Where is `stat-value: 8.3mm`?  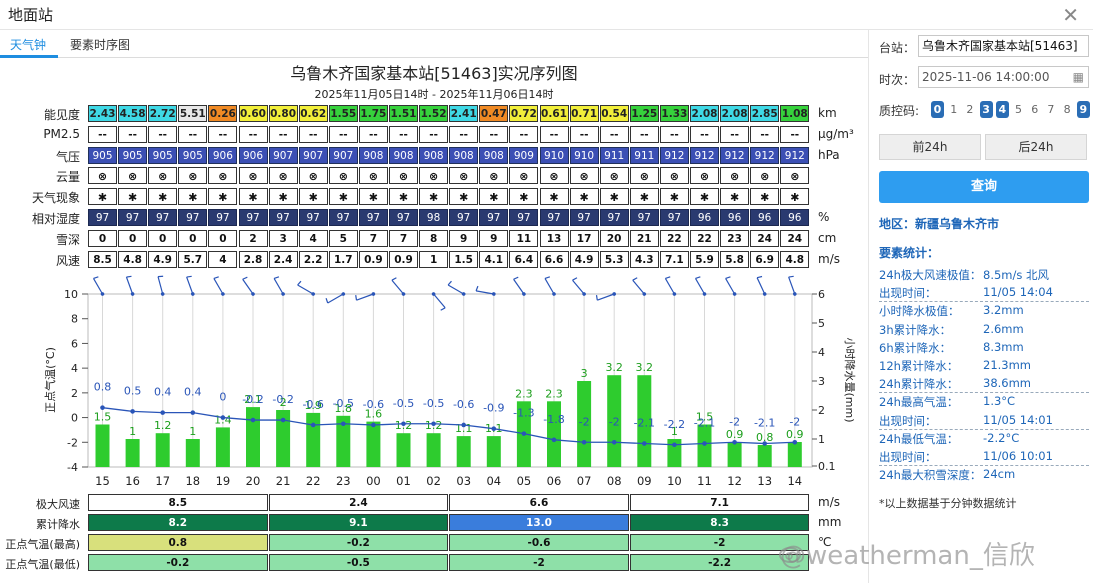 stat-value: 8.3mm is located at coordinates (1003, 346).